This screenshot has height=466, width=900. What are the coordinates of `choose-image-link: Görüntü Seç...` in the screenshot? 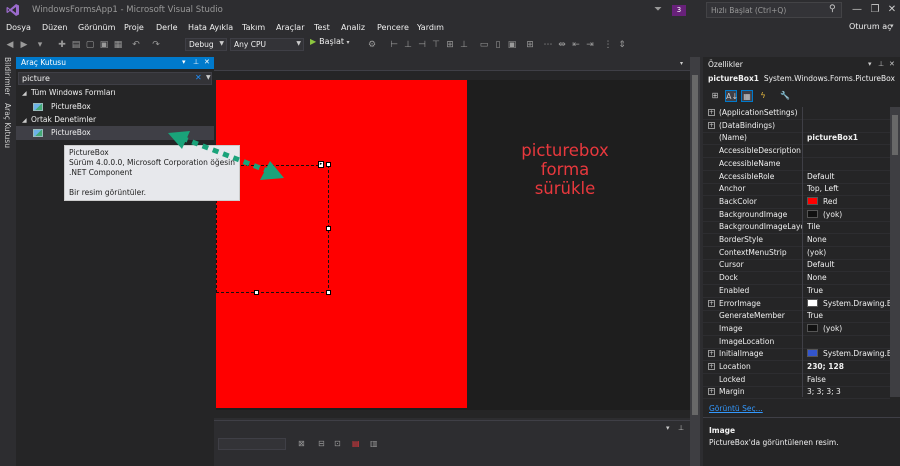 It's located at (736, 408).